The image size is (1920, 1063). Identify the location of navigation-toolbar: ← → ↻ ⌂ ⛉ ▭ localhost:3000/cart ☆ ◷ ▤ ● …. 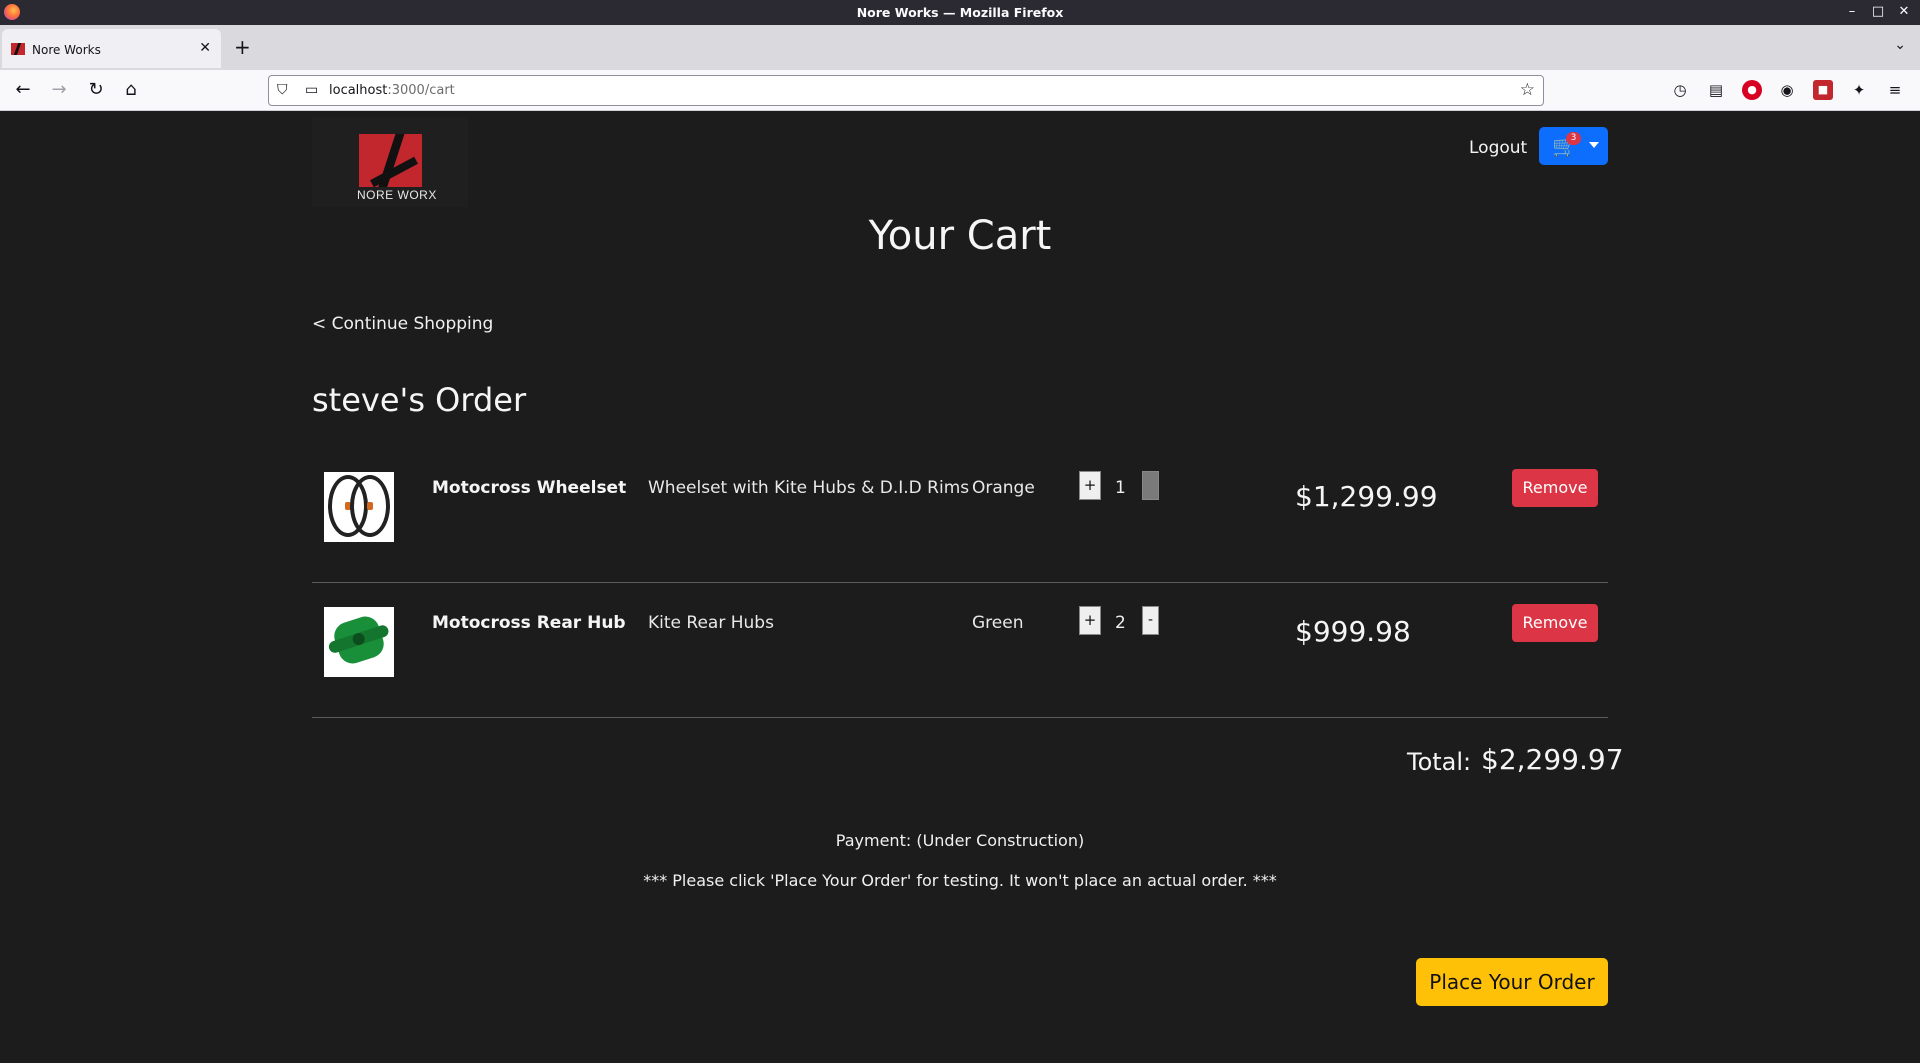
(960, 90).